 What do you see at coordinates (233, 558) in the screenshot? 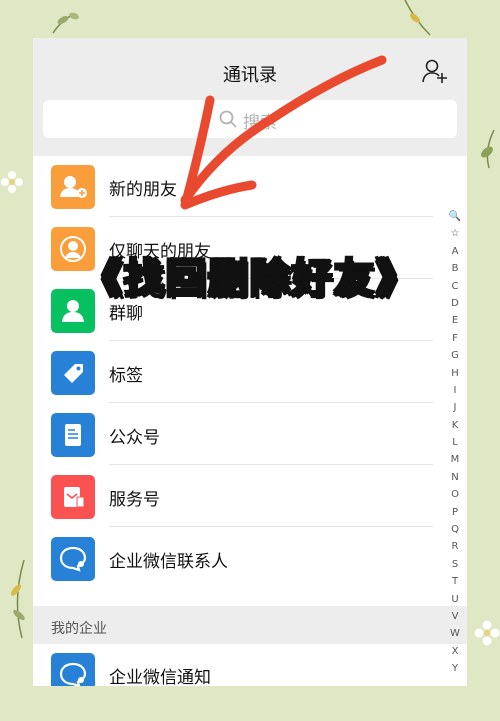
I see `list-item-wecom-contacts: 企业微信联系人` at bounding box center [233, 558].